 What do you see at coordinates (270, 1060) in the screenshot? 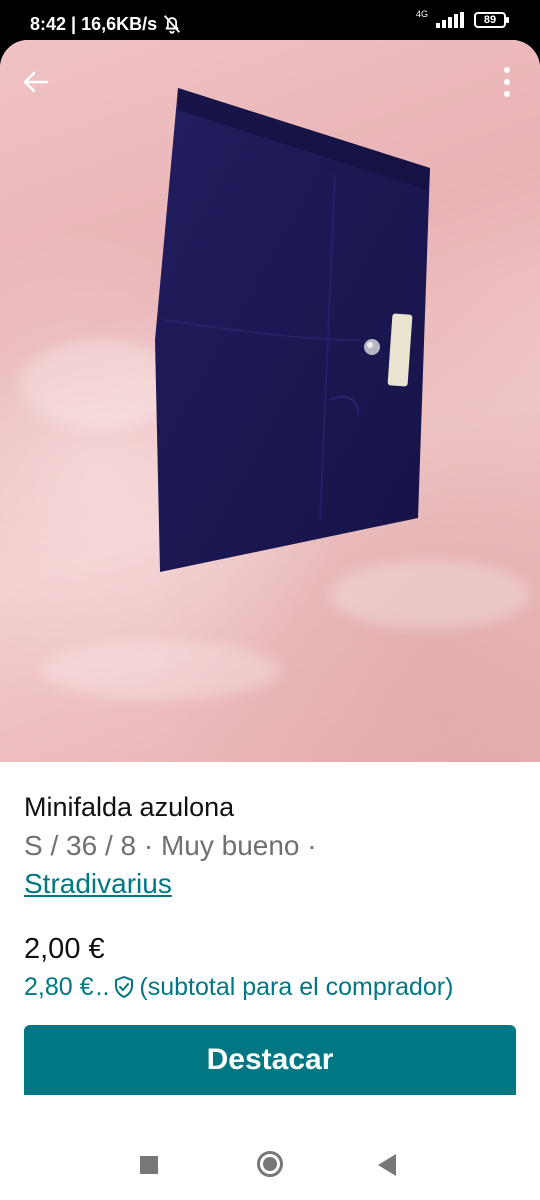
I see `feature-button: Destacar` at bounding box center [270, 1060].